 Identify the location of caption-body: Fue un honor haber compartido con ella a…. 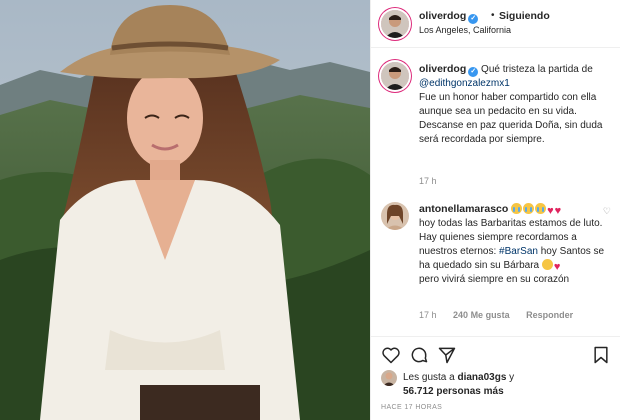
(508, 104).